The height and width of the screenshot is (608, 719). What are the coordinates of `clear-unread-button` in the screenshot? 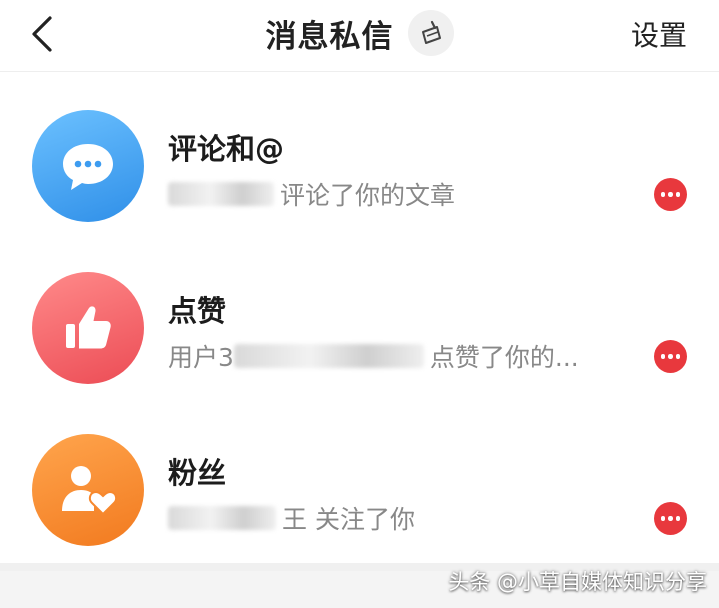 It's located at (430, 33).